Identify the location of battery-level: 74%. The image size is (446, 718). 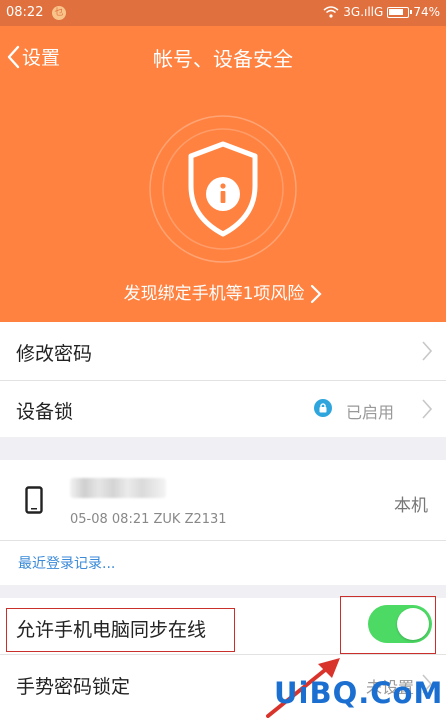
(426, 12).